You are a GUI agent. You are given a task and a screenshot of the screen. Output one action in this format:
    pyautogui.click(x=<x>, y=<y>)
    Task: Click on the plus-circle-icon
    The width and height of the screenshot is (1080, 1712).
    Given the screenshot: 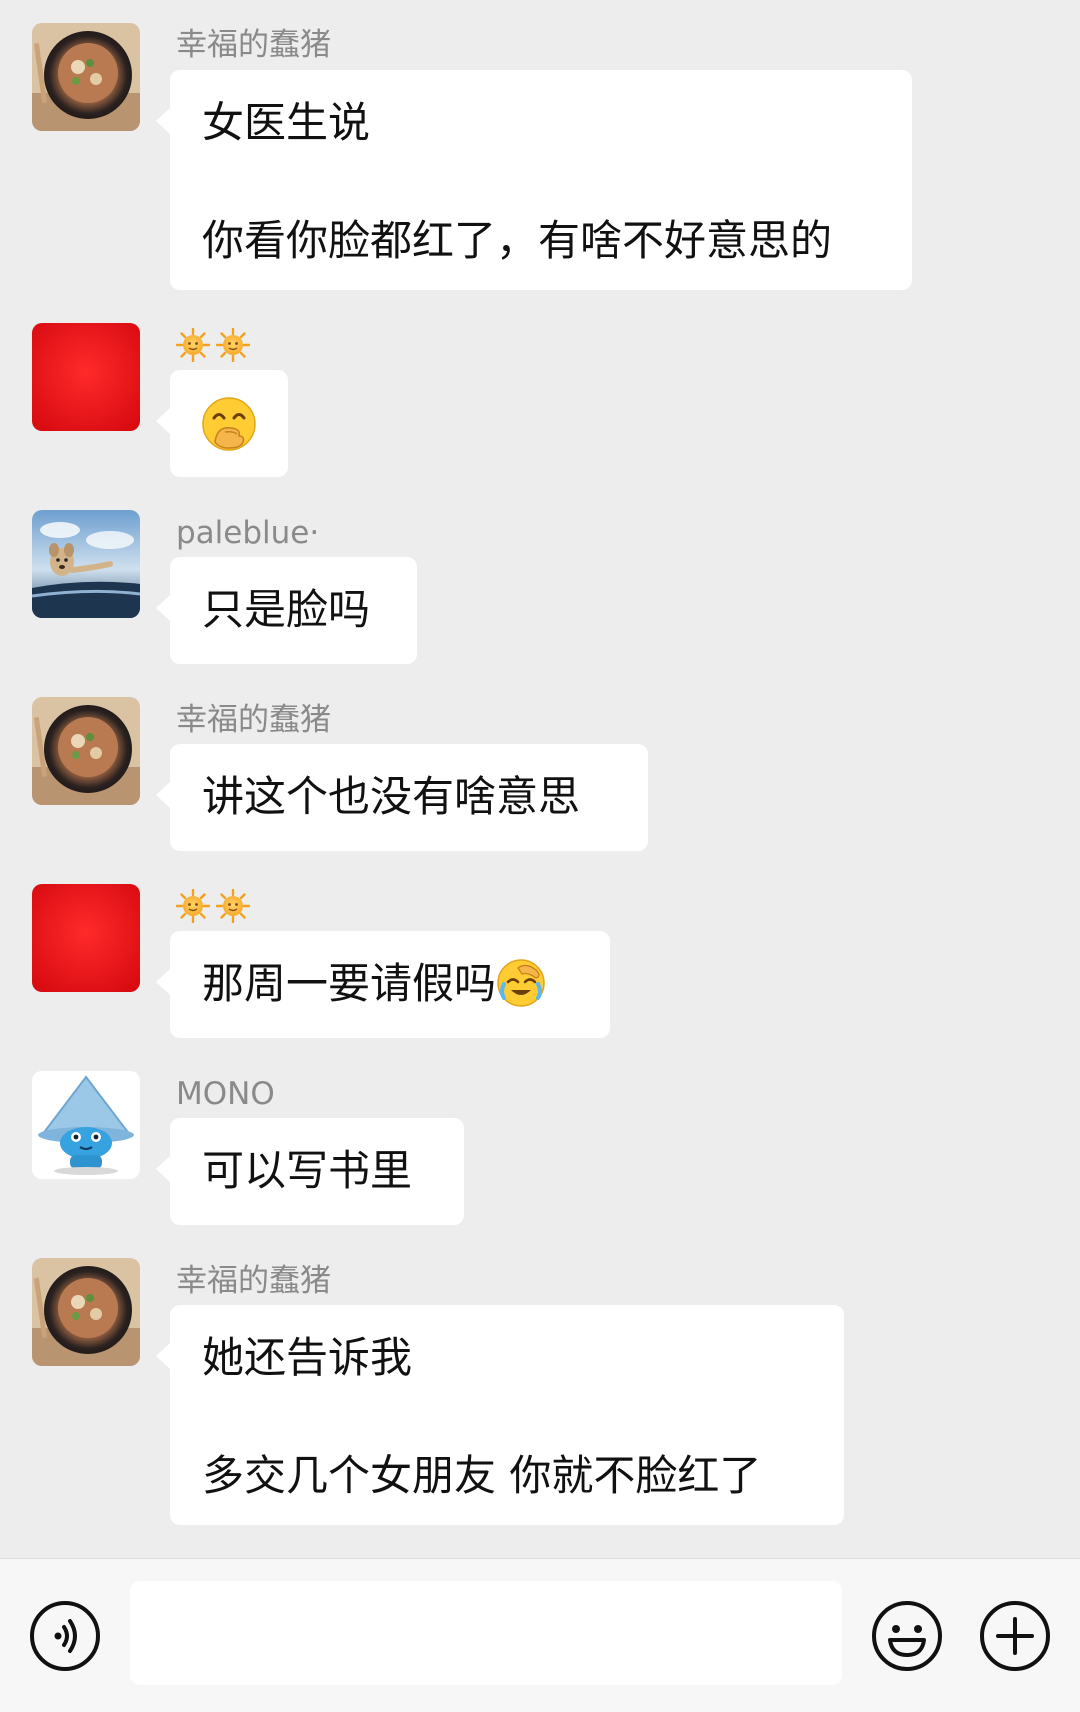 What is the action you would take?
    pyautogui.click(x=1015, y=1636)
    